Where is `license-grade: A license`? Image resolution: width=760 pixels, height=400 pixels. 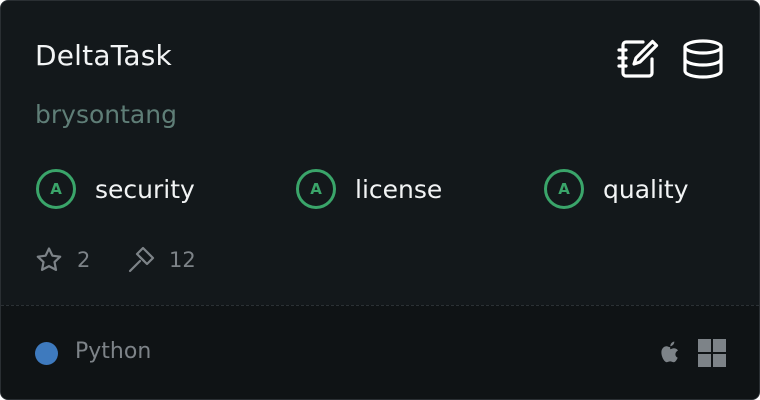 license-grade: A license is located at coordinates (369, 189).